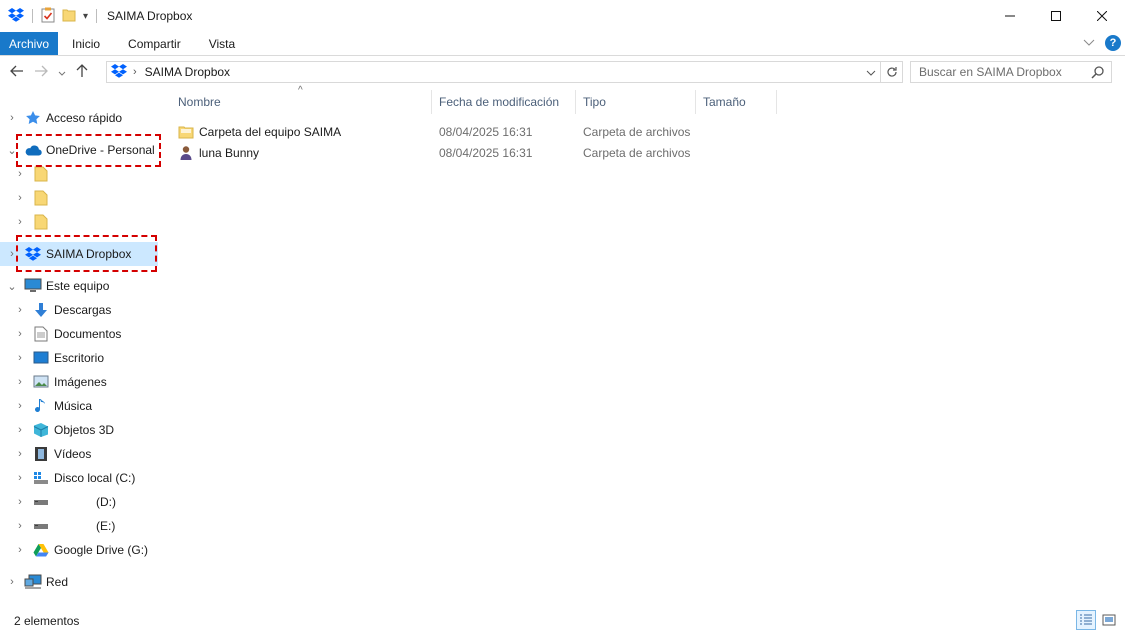  I want to click on nav-item-downloads: › Descargas, so click(79, 310).